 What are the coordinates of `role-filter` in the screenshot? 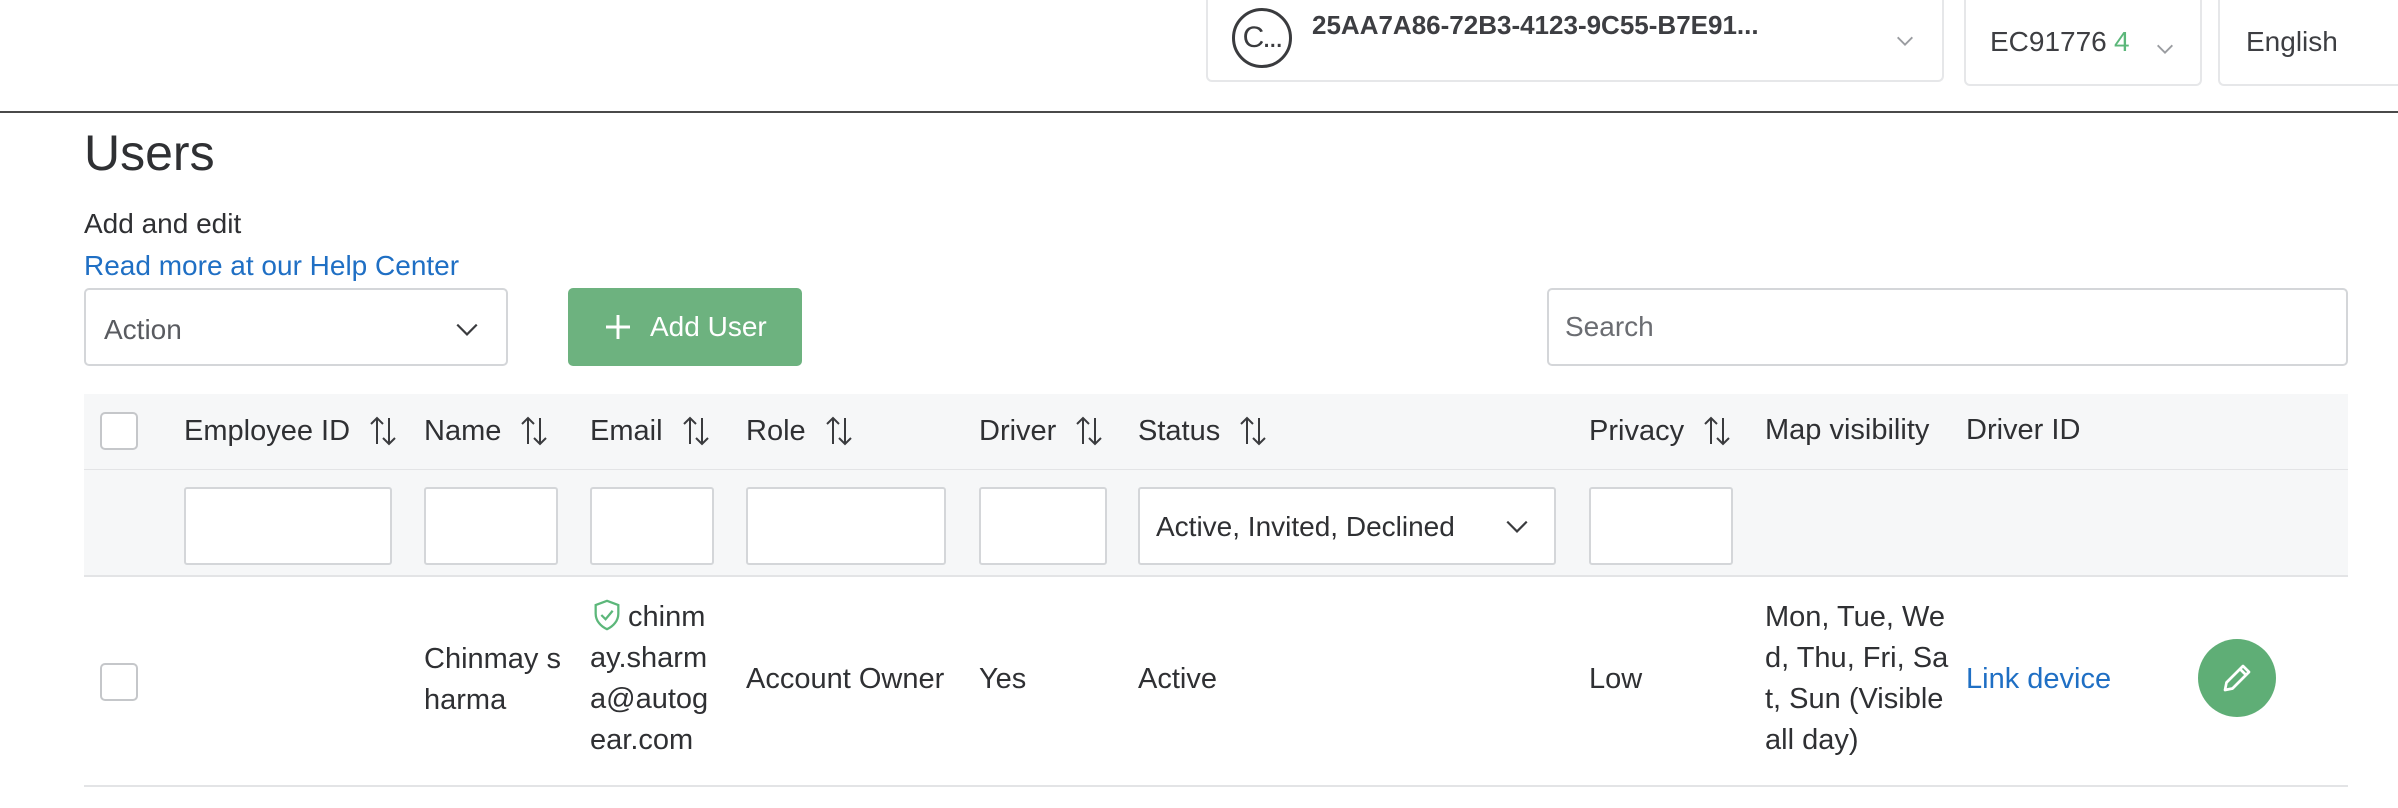 It's located at (846, 526).